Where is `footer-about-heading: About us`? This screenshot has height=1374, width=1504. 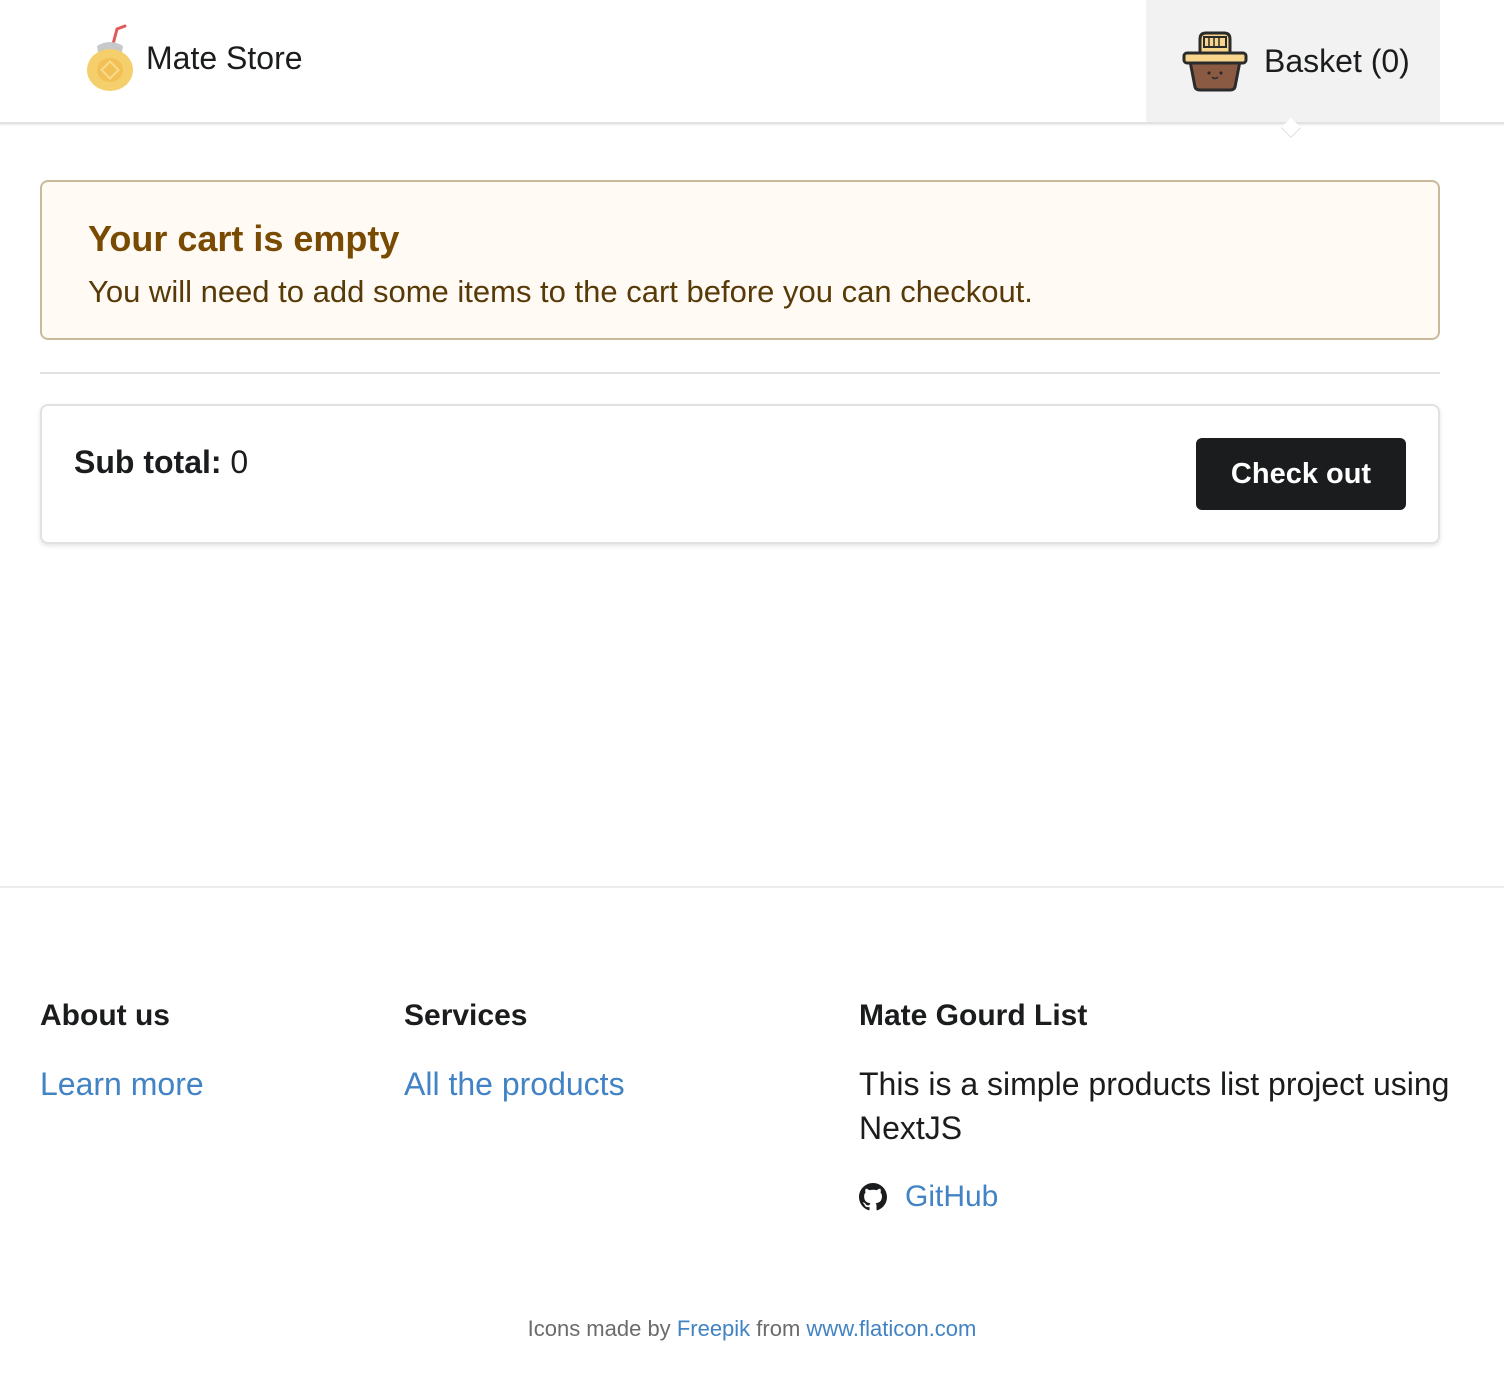
footer-about-heading: About us is located at coordinates (105, 1015).